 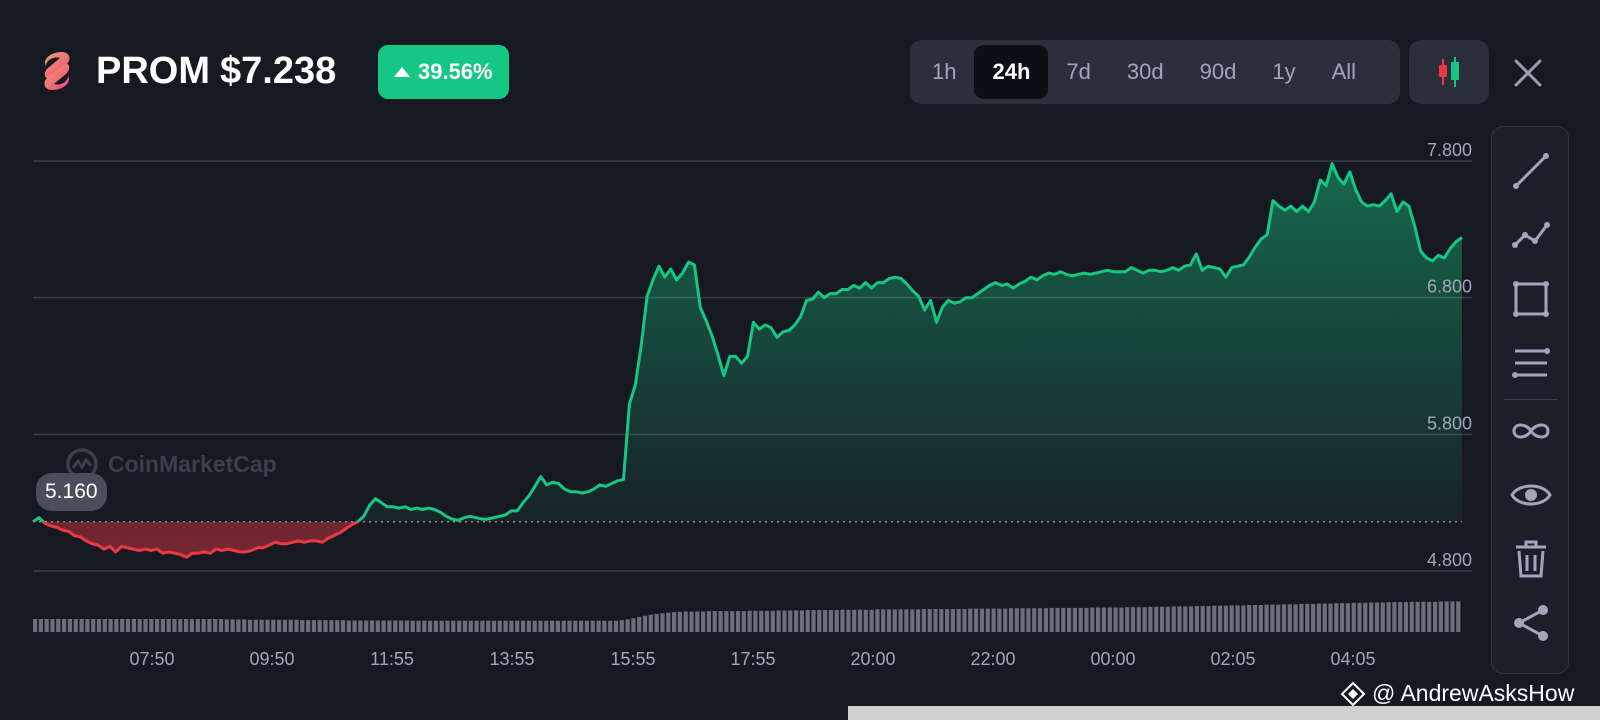 What do you see at coordinates (1531, 299) in the screenshot?
I see `rectangle-tool` at bounding box center [1531, 299].